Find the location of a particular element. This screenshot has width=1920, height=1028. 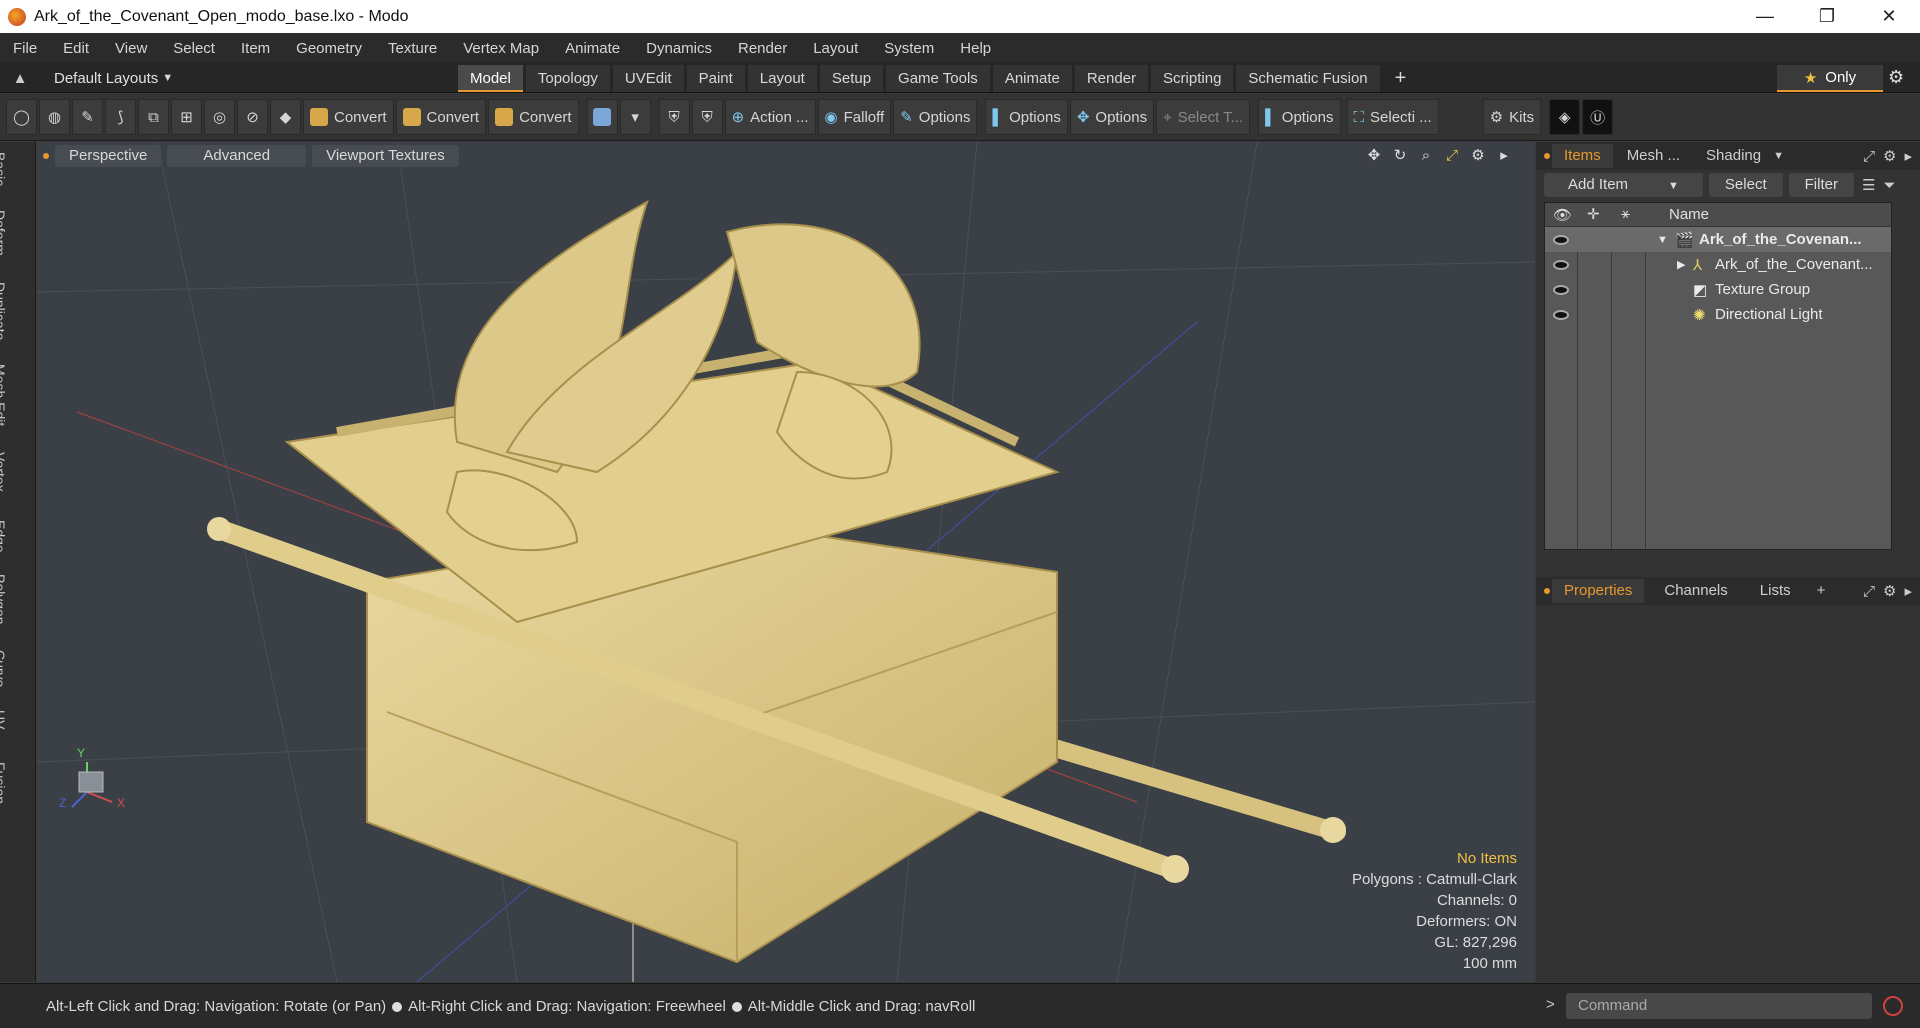

menu-select: Select is located at coordinates (194, 48).